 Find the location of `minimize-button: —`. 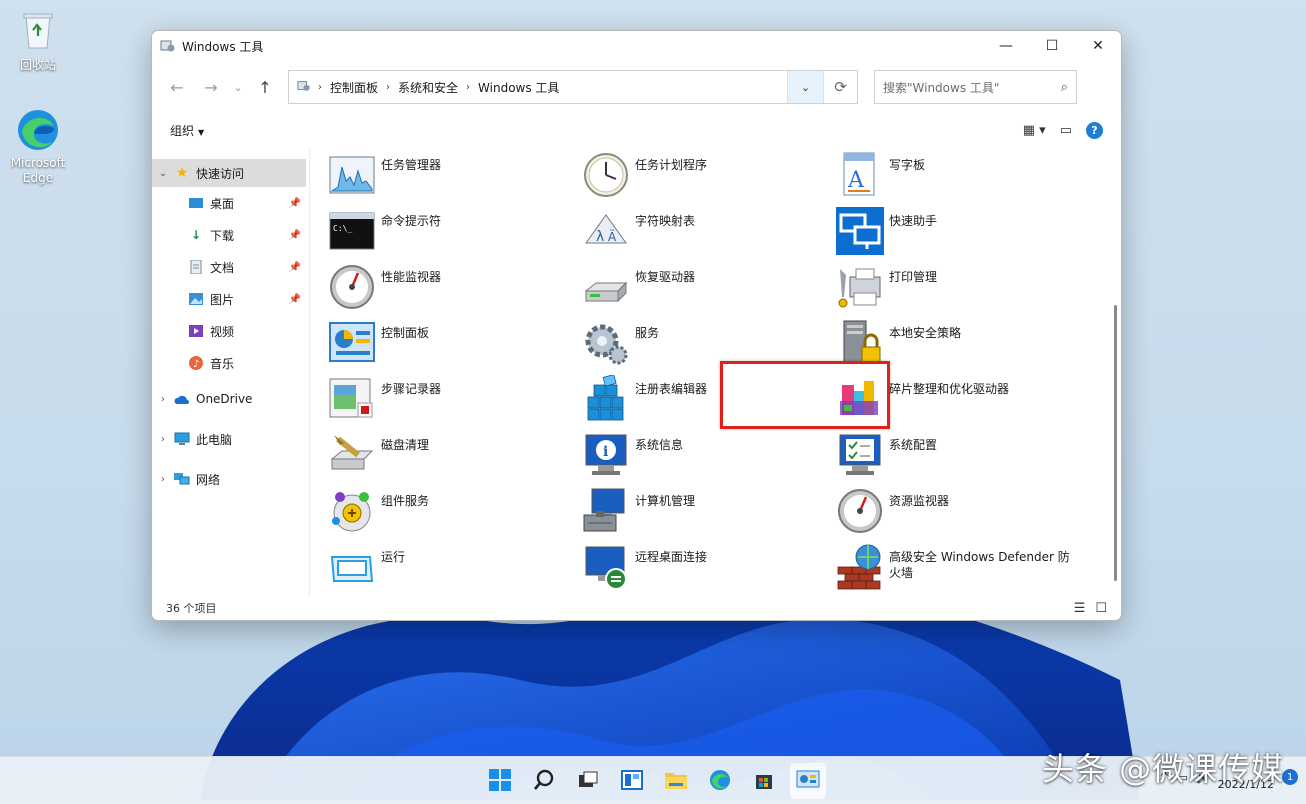

minimize-button: — is located at coordinates (1006, 46).